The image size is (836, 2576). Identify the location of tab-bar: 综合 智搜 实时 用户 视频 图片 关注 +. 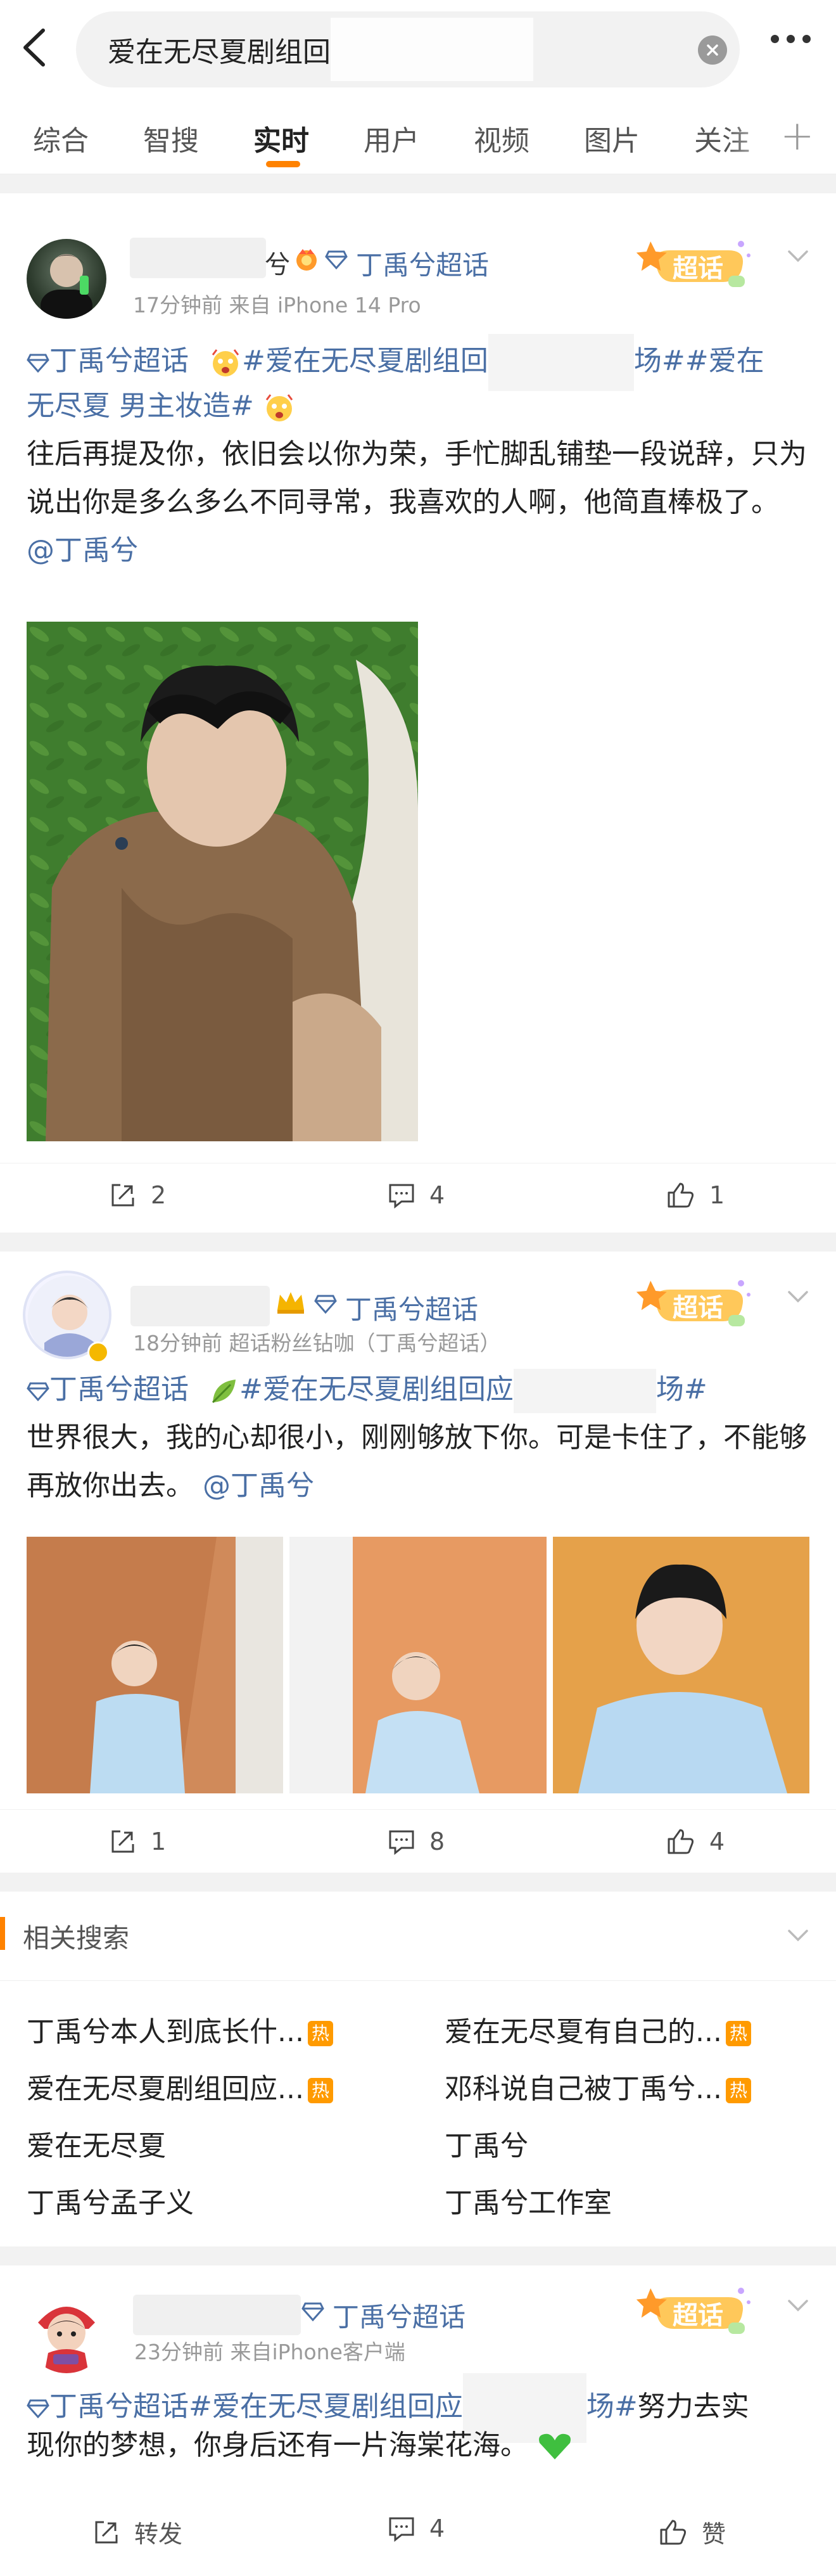
(418, 134).